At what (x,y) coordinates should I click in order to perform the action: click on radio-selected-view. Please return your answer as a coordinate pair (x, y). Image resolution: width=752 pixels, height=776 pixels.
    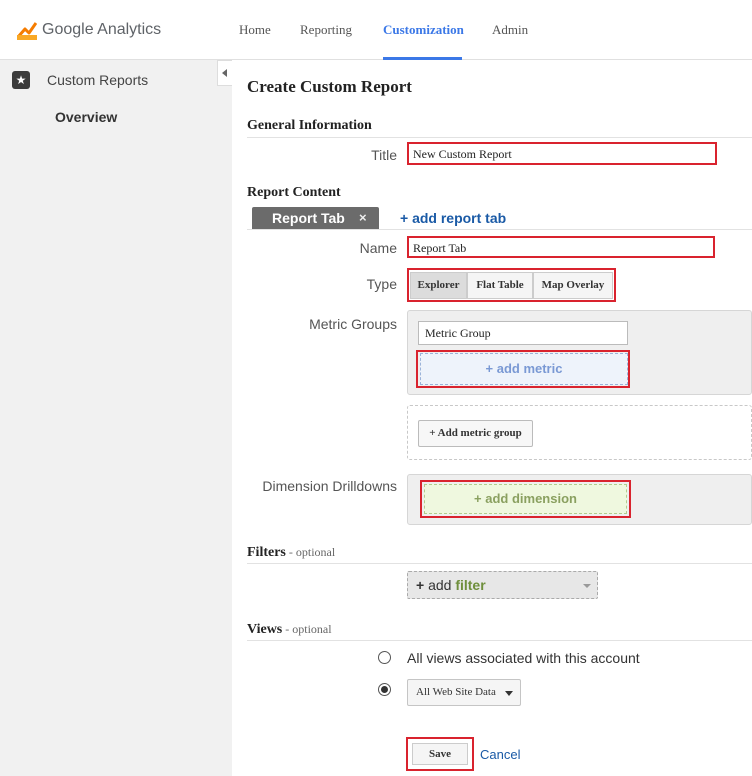
    Looking at the image, I should click on (384, 689).